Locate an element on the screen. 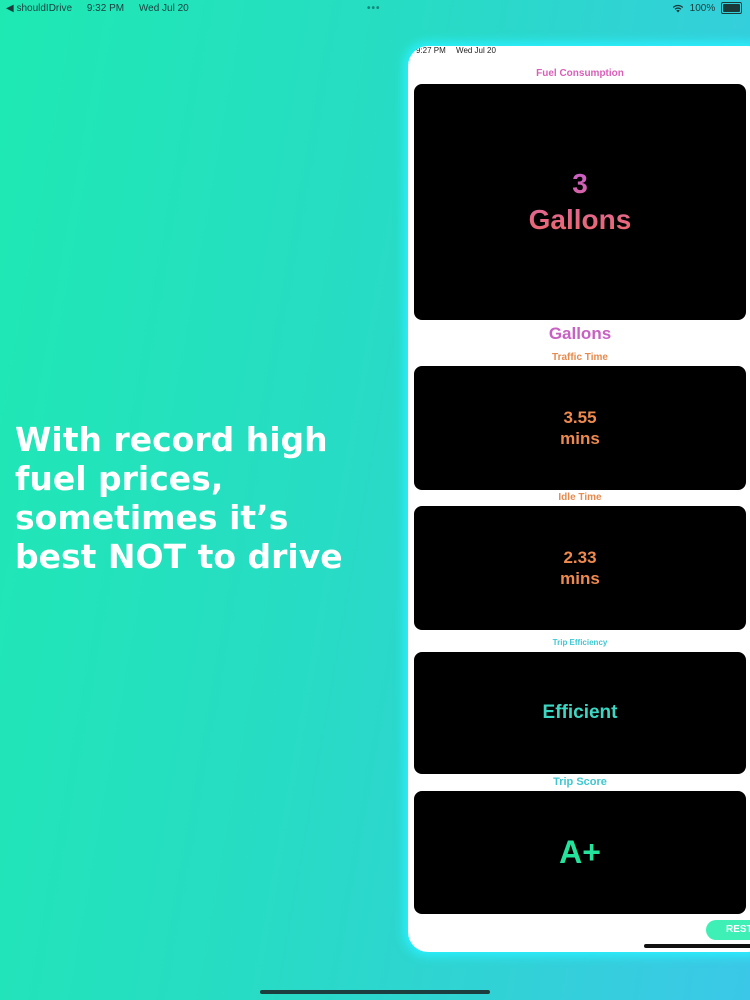 This screenshot has width=750, height=1000. score-value: A+ is located at coordinates (580, 852).